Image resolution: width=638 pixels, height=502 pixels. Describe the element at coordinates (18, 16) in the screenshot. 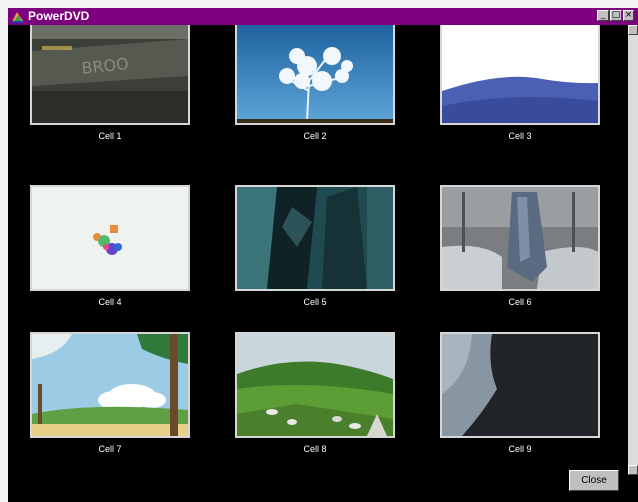

I see `powerdvd-logo-icon` at that location.